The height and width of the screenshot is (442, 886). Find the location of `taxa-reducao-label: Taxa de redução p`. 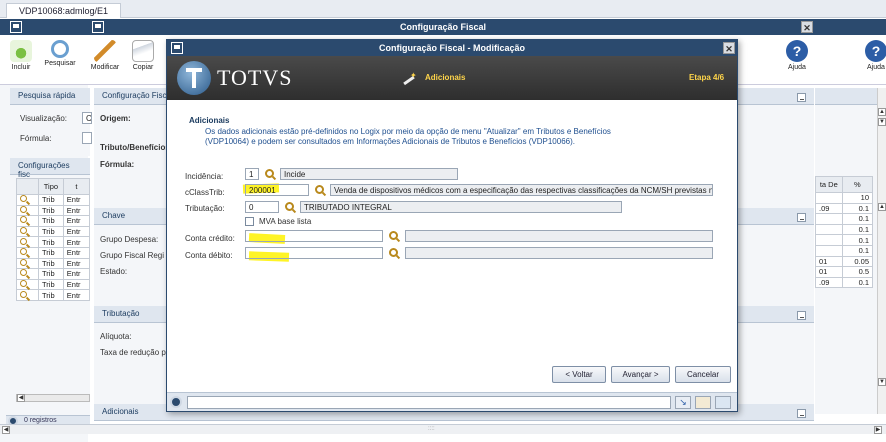

taxa-reducao-label: Taxa de redução p is located at coordinates (133, 352).